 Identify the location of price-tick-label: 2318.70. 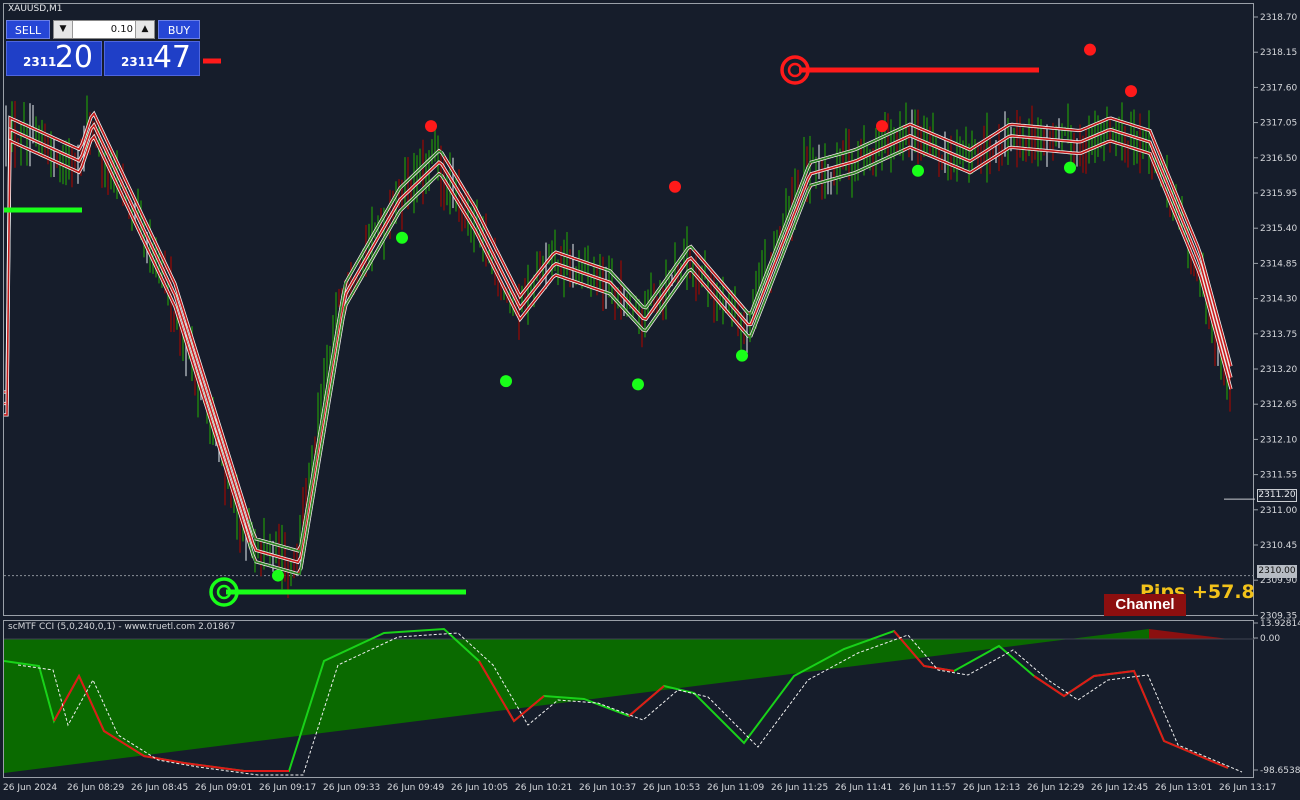
(1278, 18).